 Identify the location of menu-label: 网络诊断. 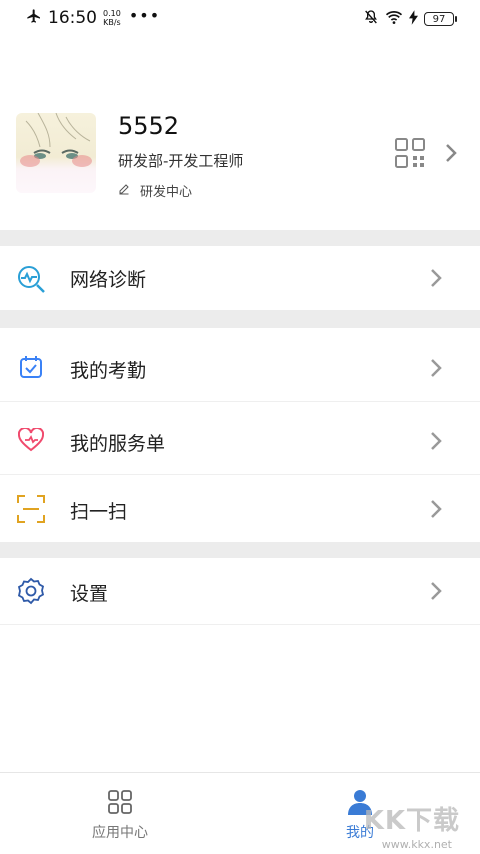
(108, 280).